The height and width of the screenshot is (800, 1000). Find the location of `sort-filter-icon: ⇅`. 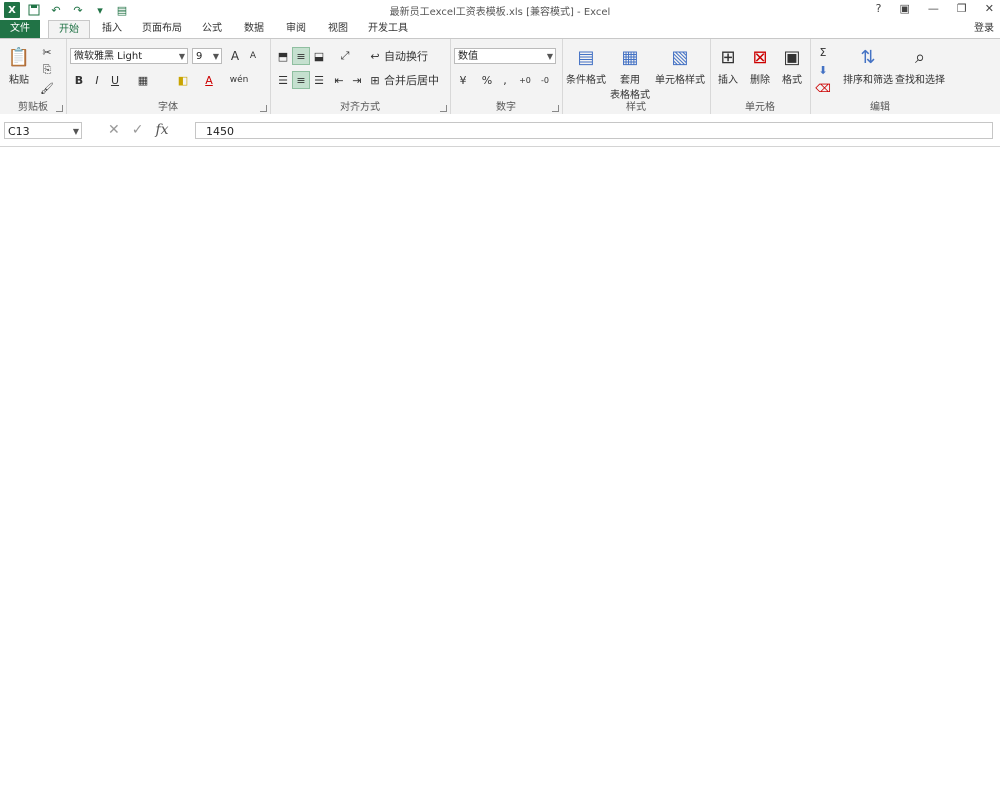

sort-filter-icon: ⇅ is located at coordinates (868, 57).